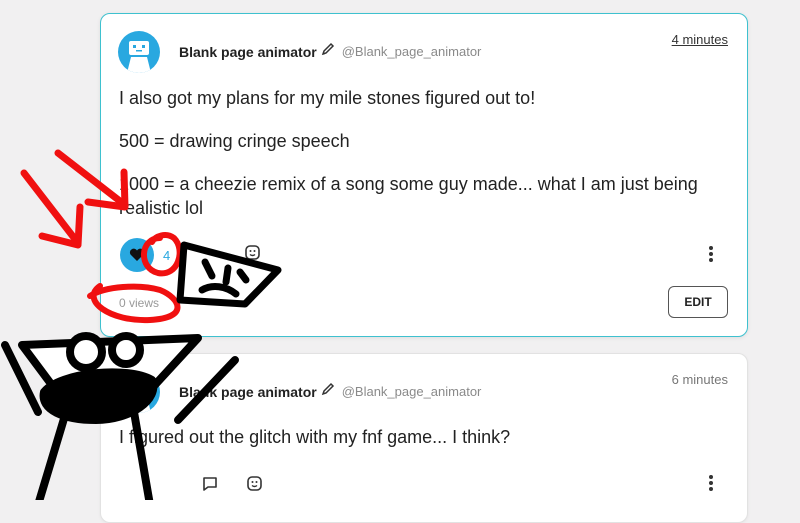  I want to click on view-count: 0 views, so click(139, 303).